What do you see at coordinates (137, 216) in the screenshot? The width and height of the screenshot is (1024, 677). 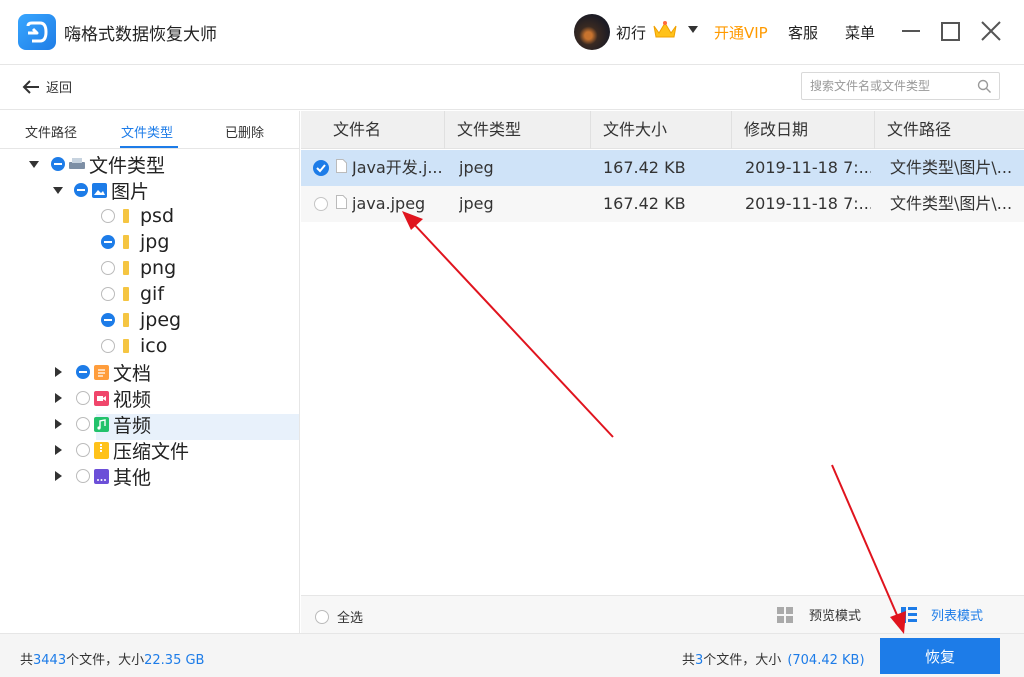 I see `tree-node-psd: psd` at bounding box center [137, 216].